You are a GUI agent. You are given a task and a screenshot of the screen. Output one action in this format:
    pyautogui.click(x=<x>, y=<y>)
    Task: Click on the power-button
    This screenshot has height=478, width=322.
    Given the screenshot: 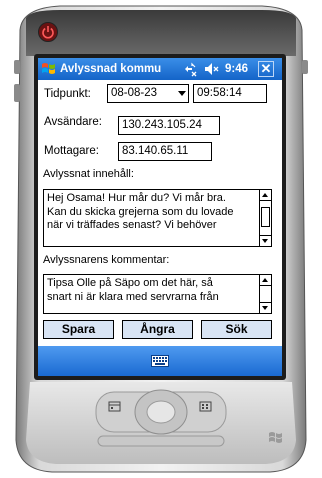 What is the action you would take?
    pyautogui.click(x=48, y=32)
    